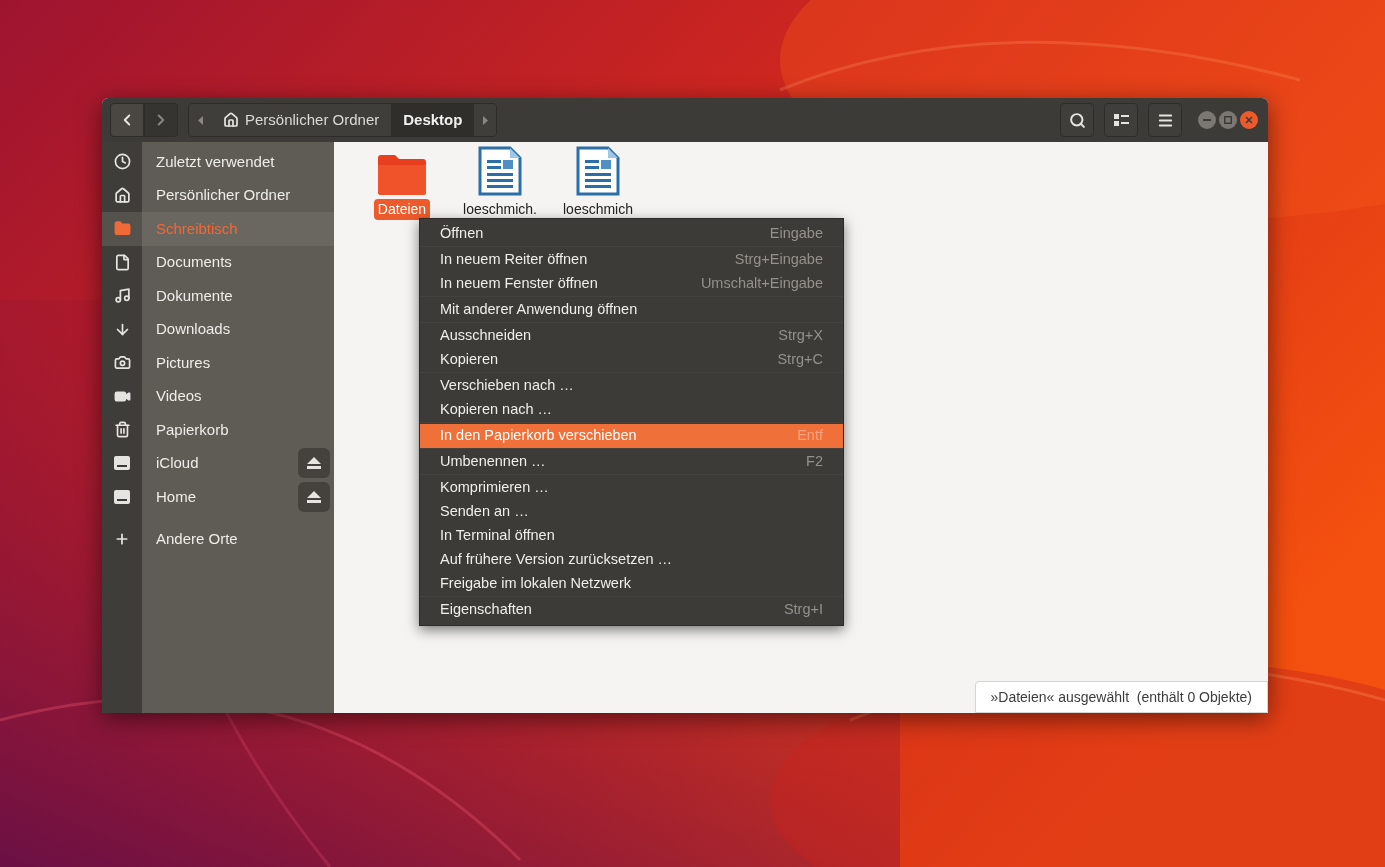 The height and width of the screenshot is (867, 1385). I want to click on list-view-icon, so click(1121, 120).